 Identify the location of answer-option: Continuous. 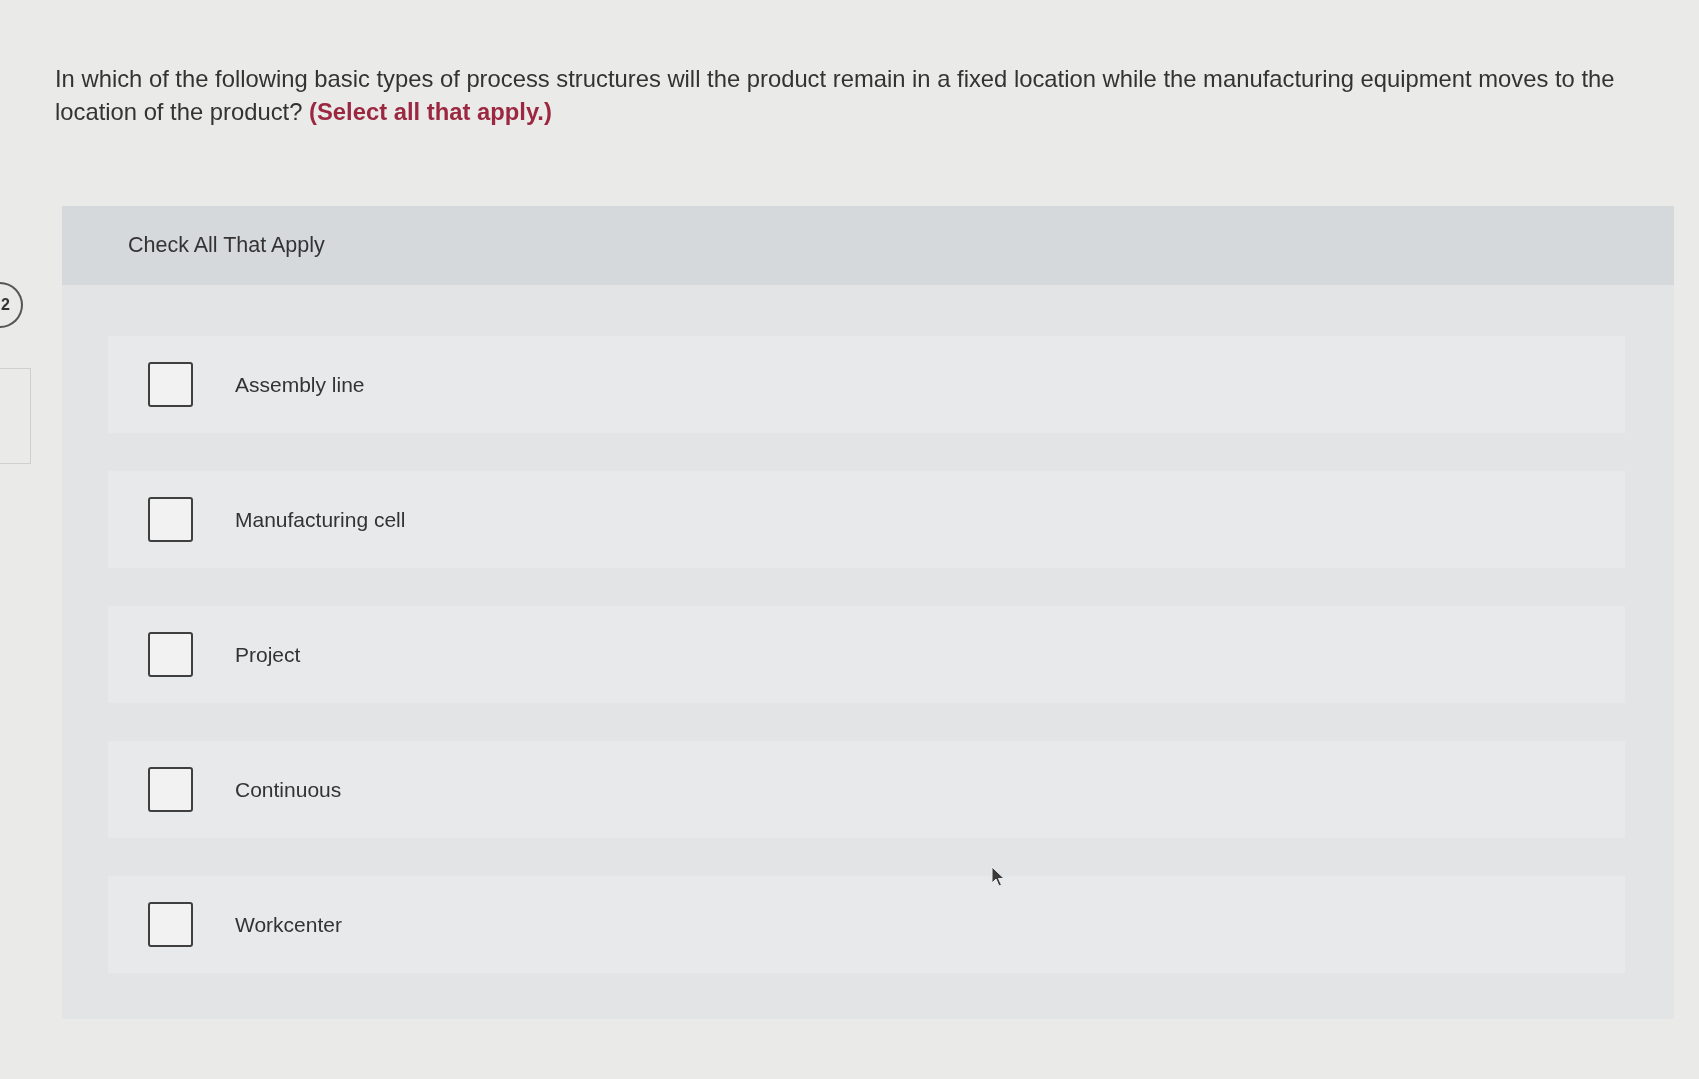
(866, 789).